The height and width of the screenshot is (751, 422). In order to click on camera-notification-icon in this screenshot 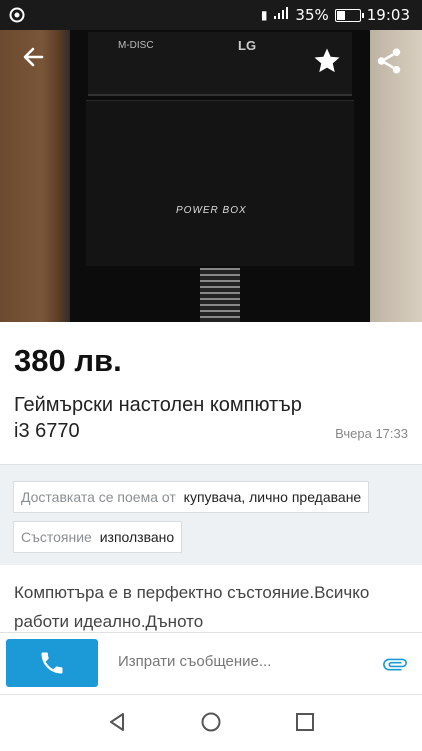, I will do `click(17, 17)`.